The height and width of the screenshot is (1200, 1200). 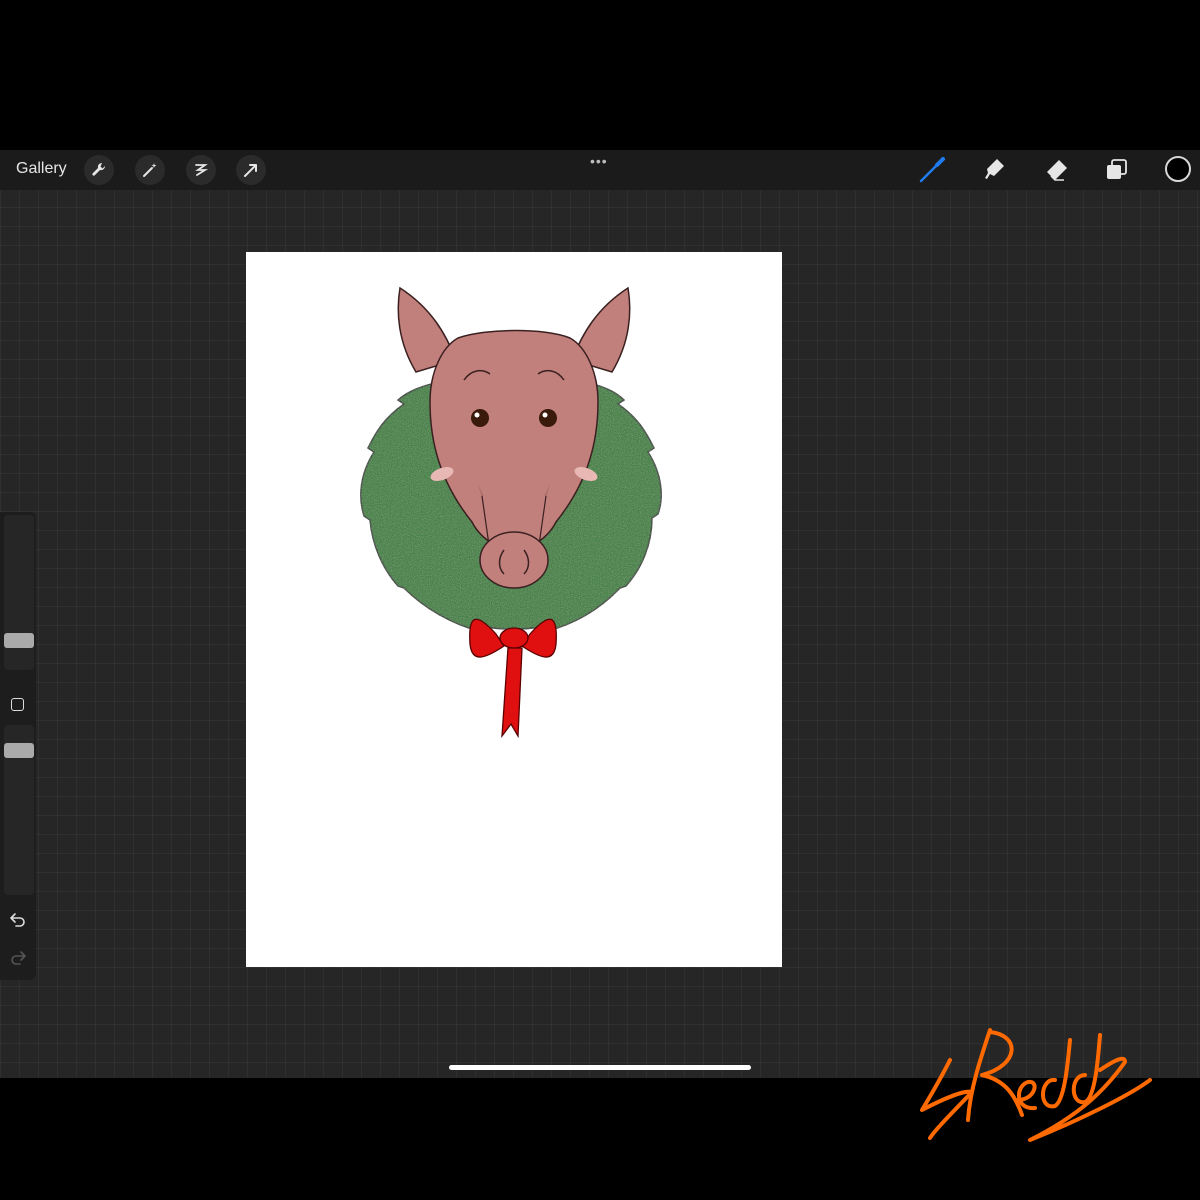 I want to click on eraser-icon, so click(x=1056, y=170).